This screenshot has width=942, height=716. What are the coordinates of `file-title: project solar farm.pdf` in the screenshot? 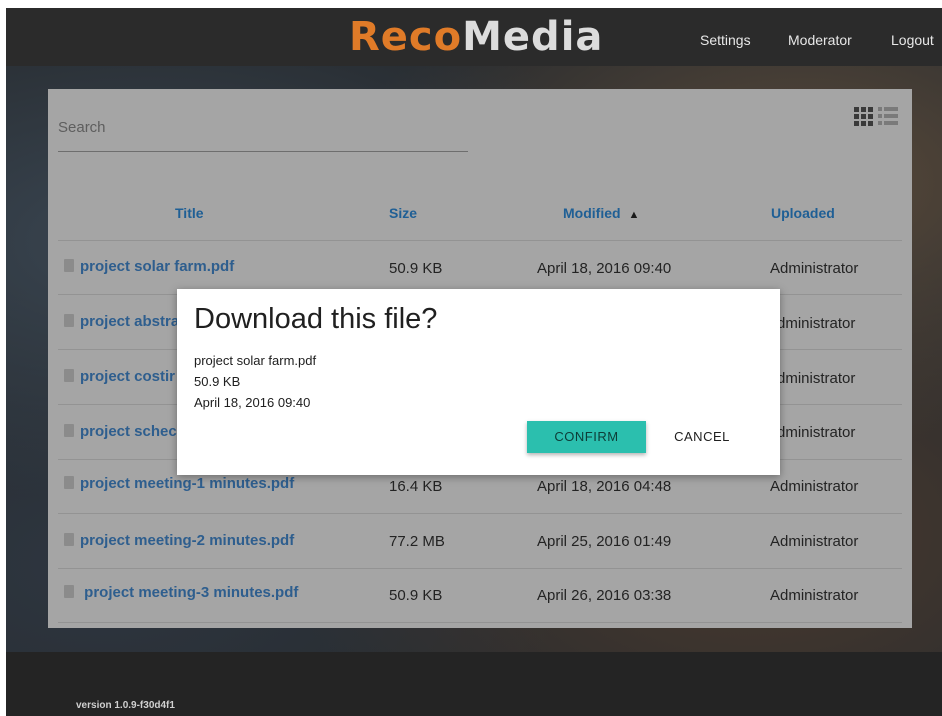 It's located at (157, 266).